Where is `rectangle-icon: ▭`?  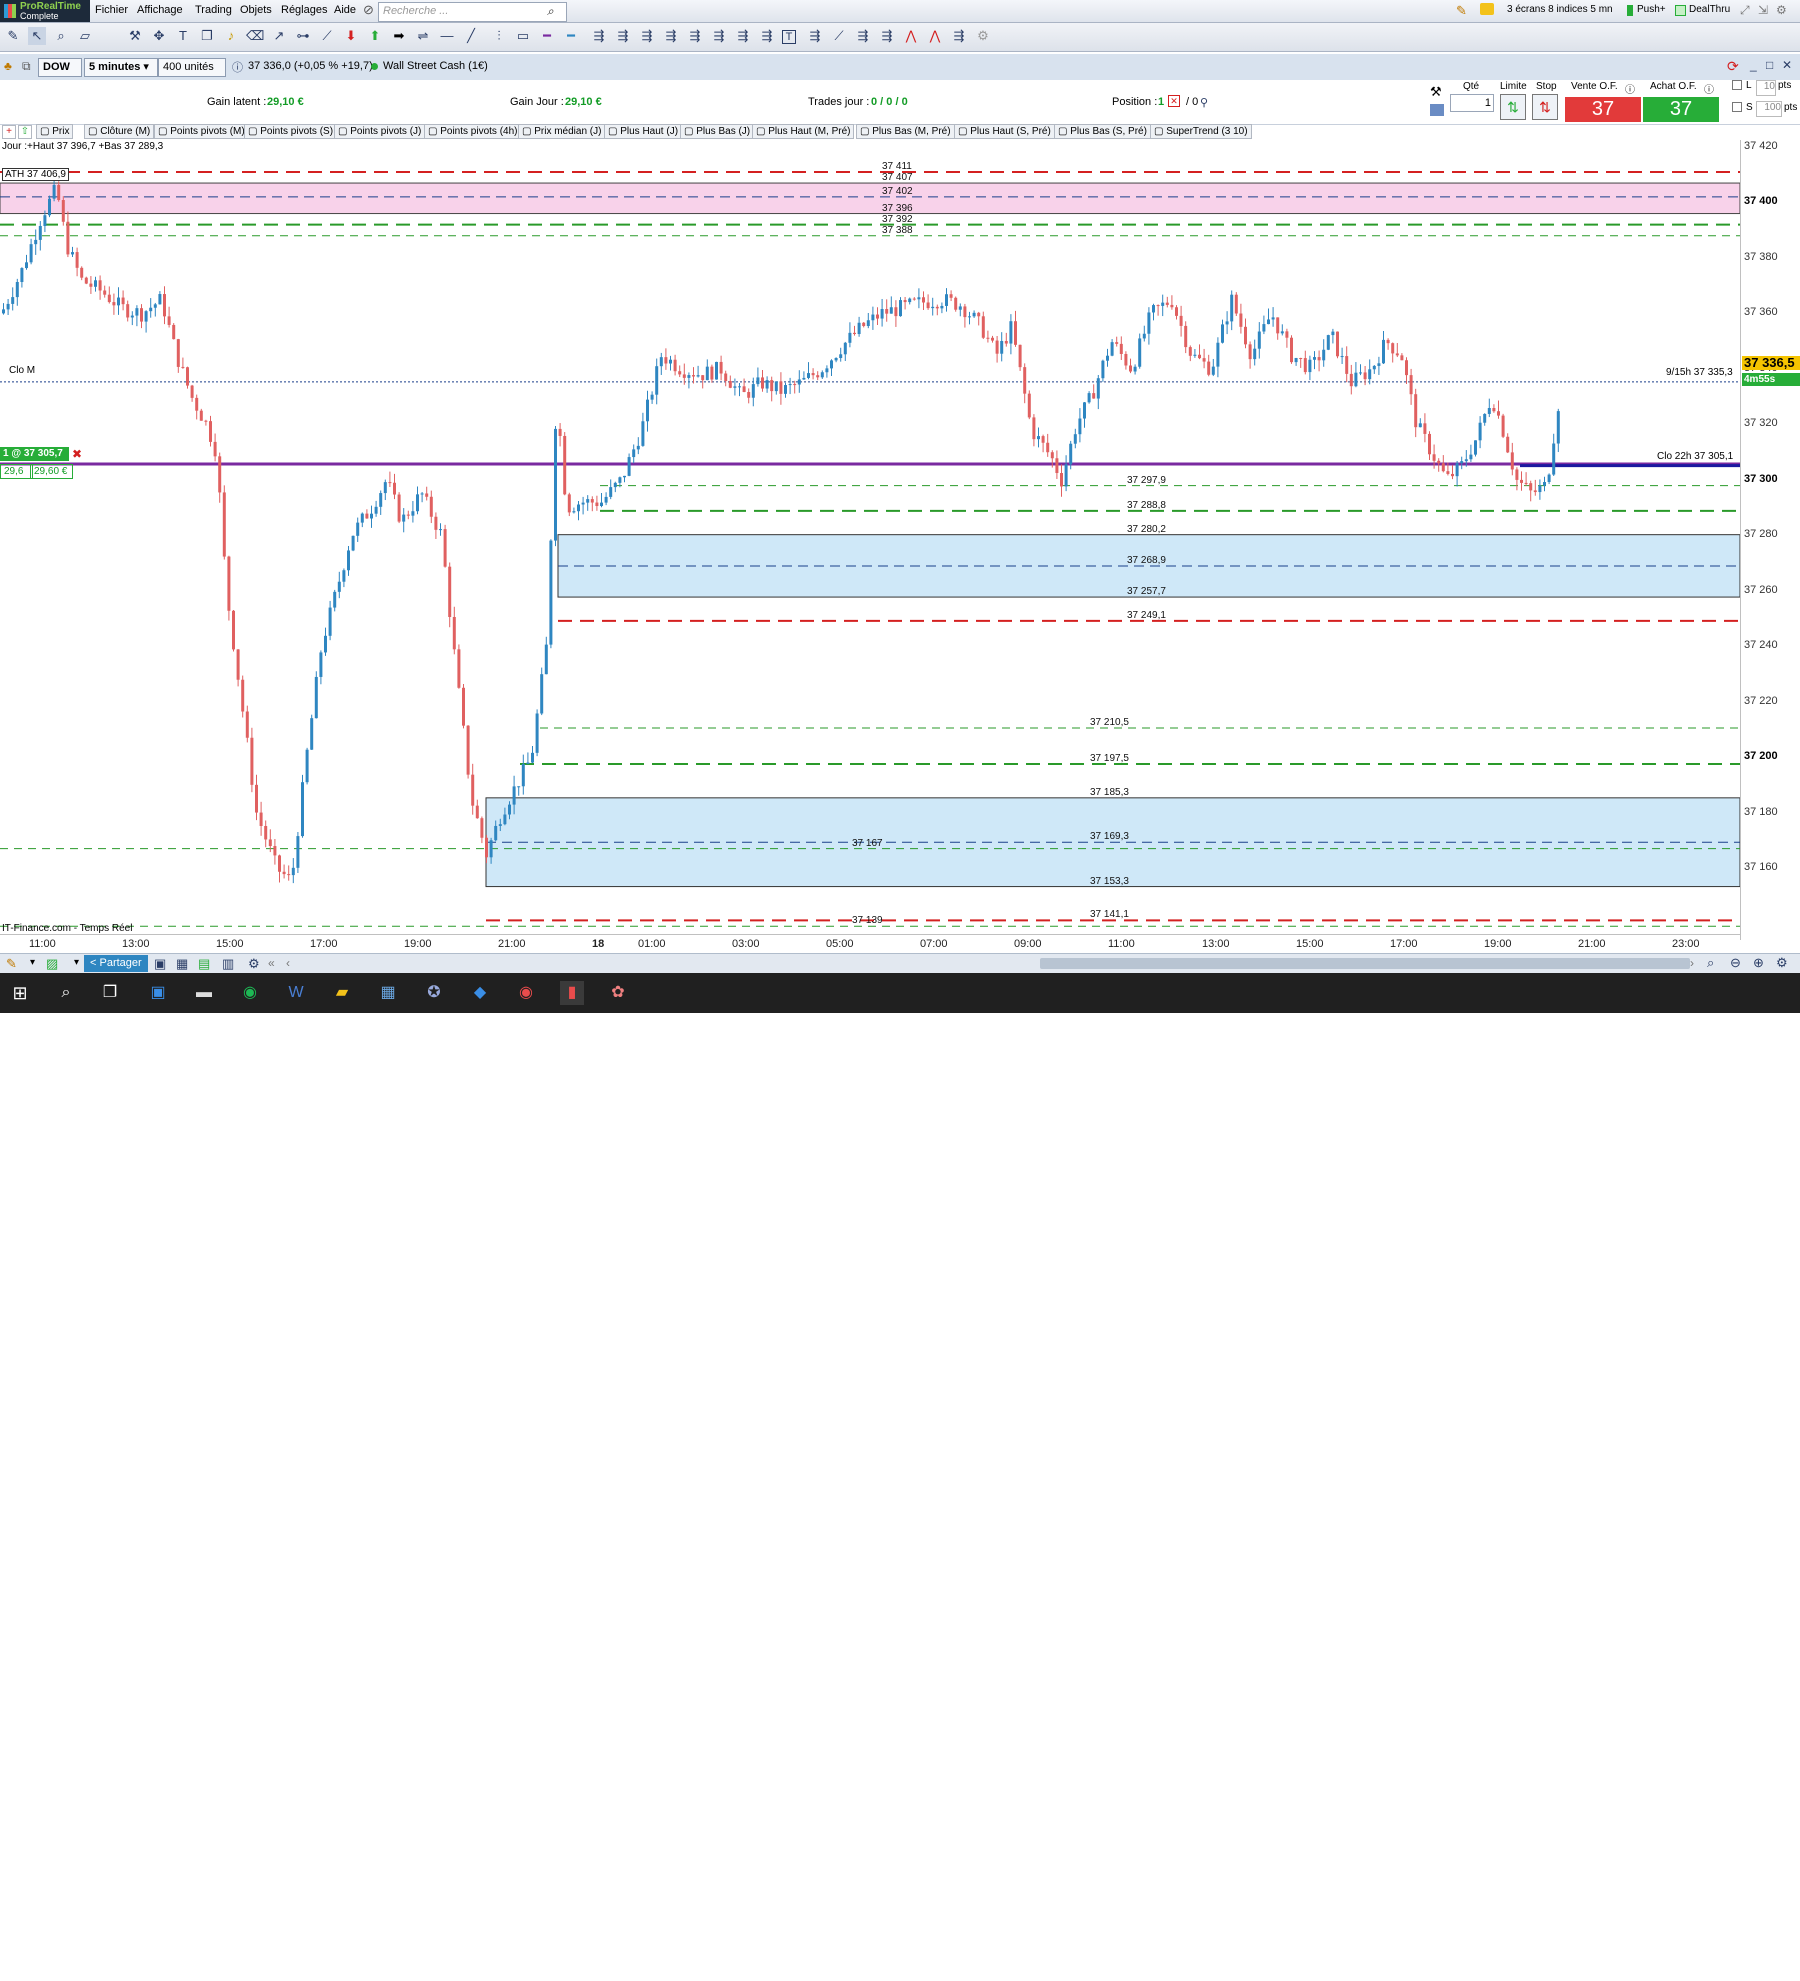
rectangle-icon: ▭ is located at coordinates (523, 36).